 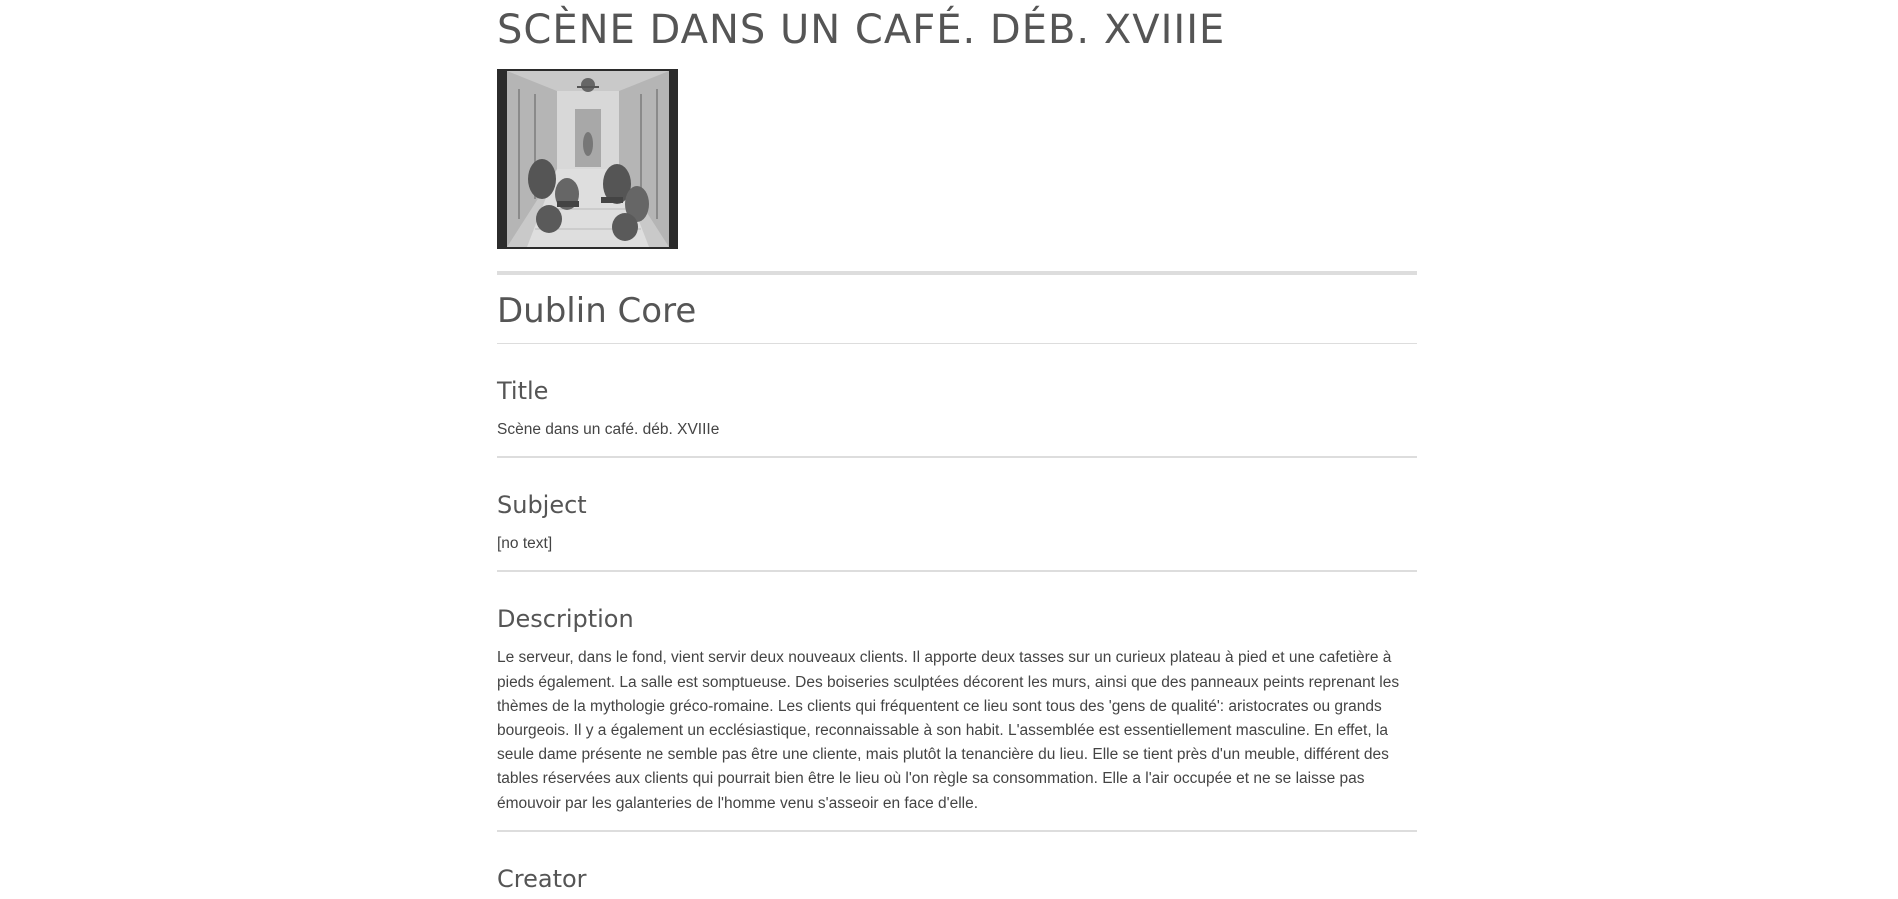 What do you see at coordinates (565, 619) in the screenshot?
I see `element-description-label: Description` at bounding box center [565, 619].